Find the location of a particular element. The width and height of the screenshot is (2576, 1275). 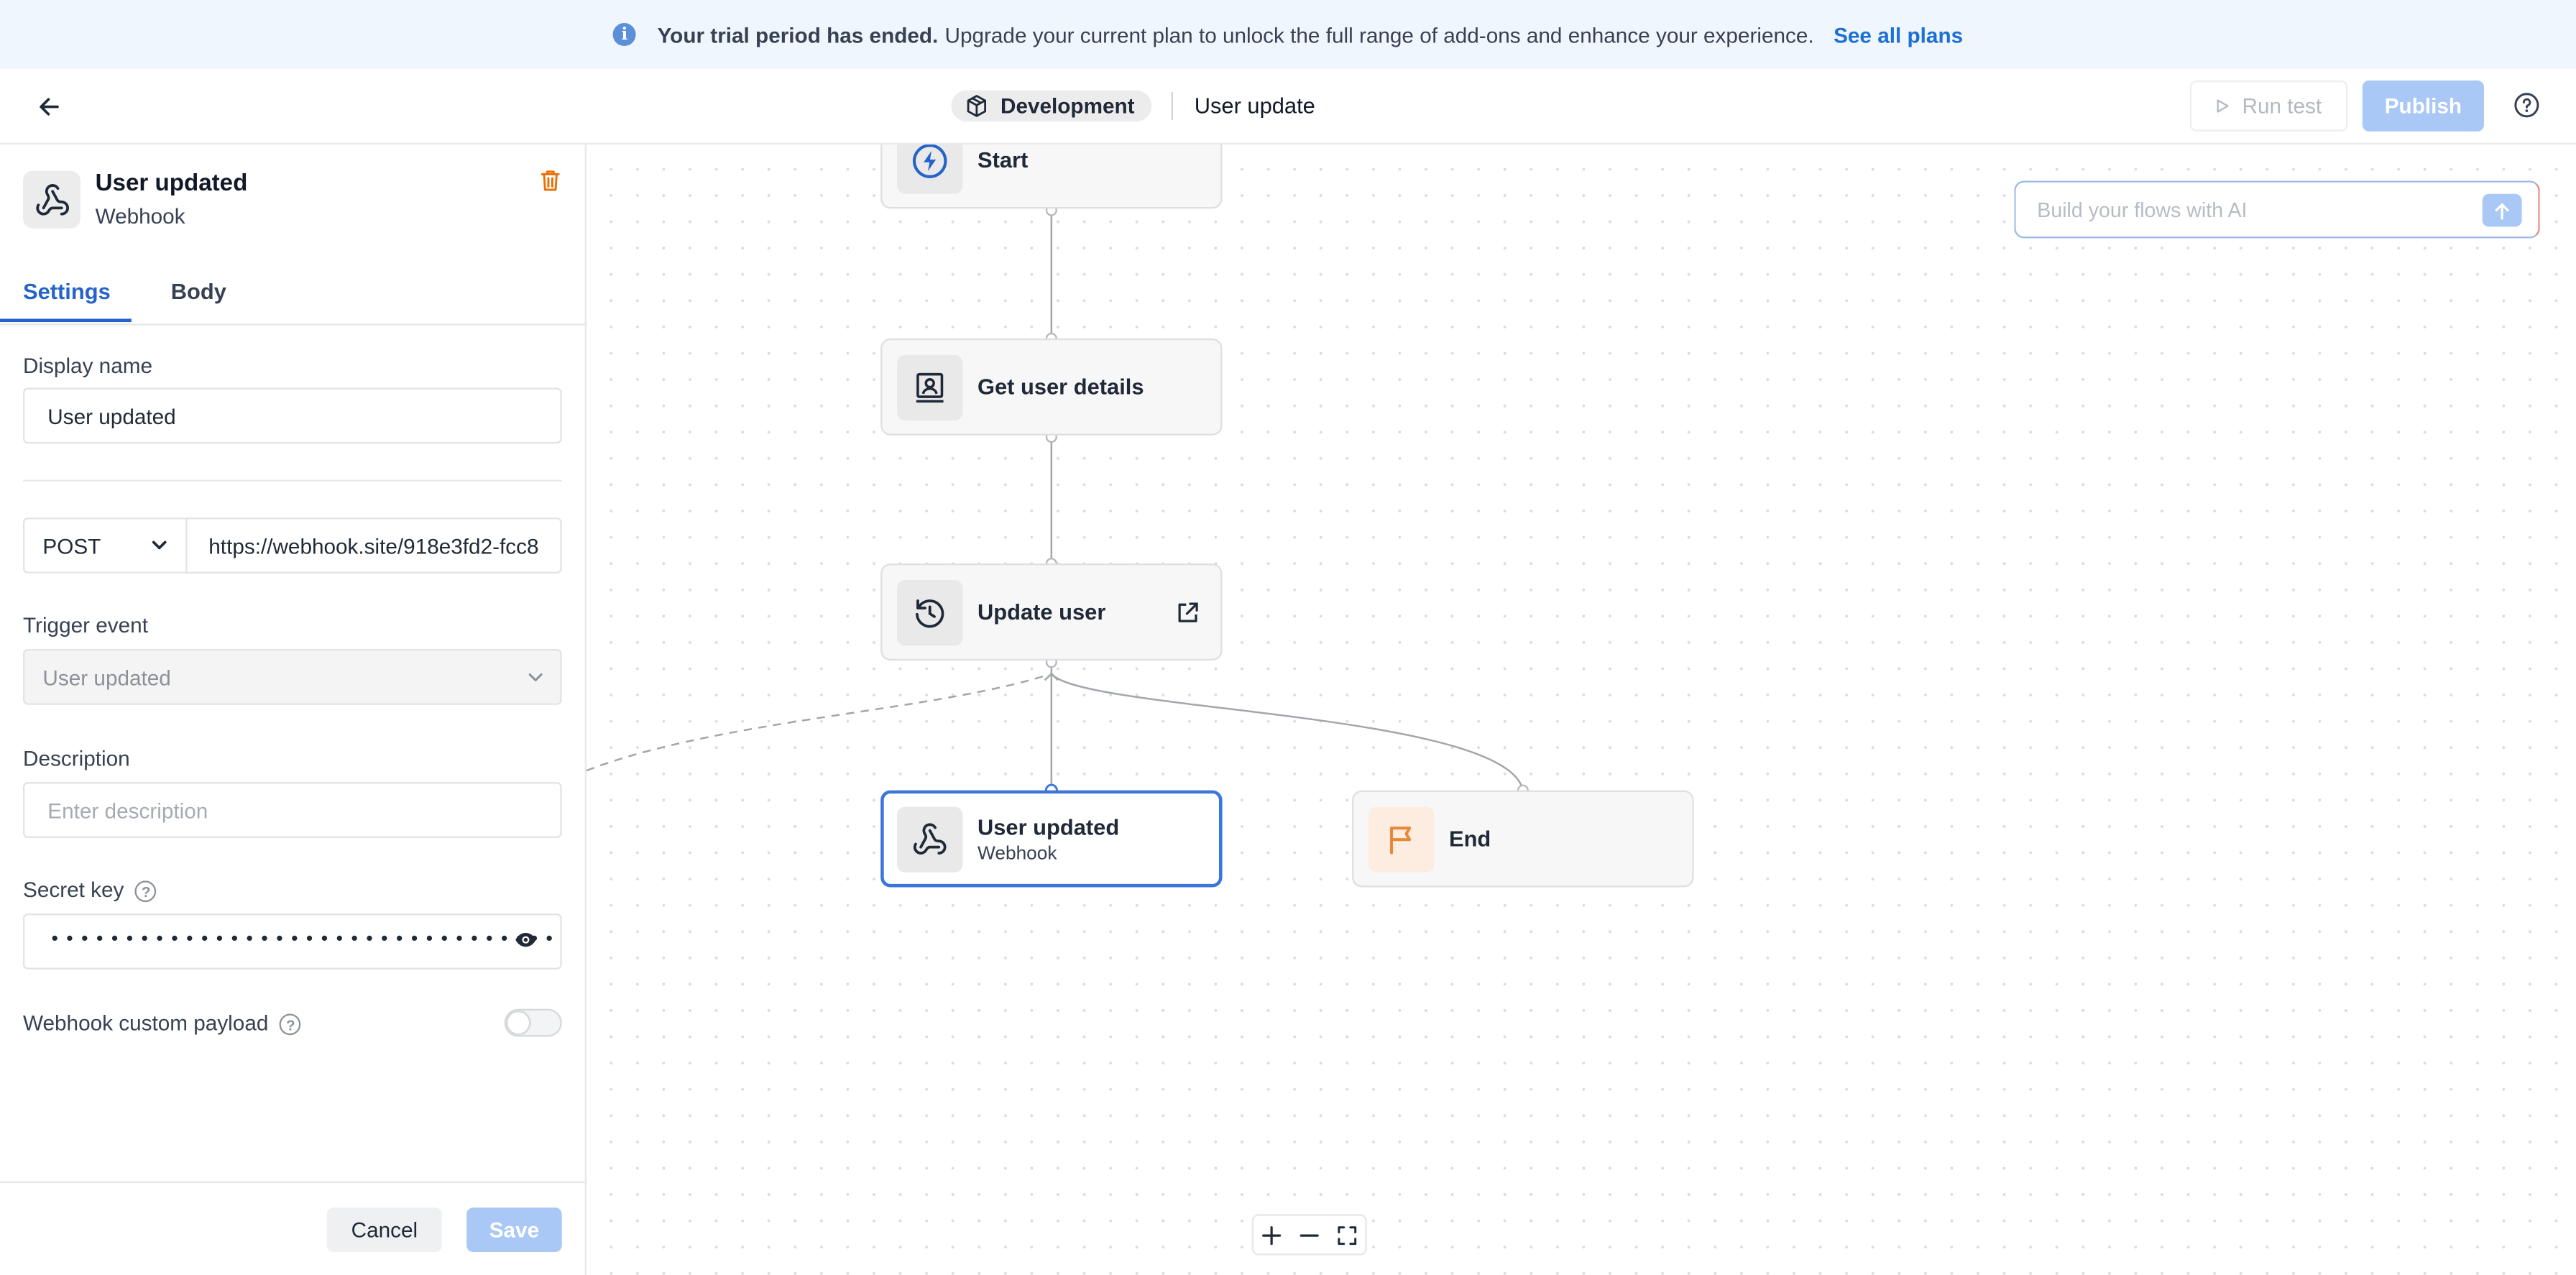

trash-icon is located at coordinates (550, 180).